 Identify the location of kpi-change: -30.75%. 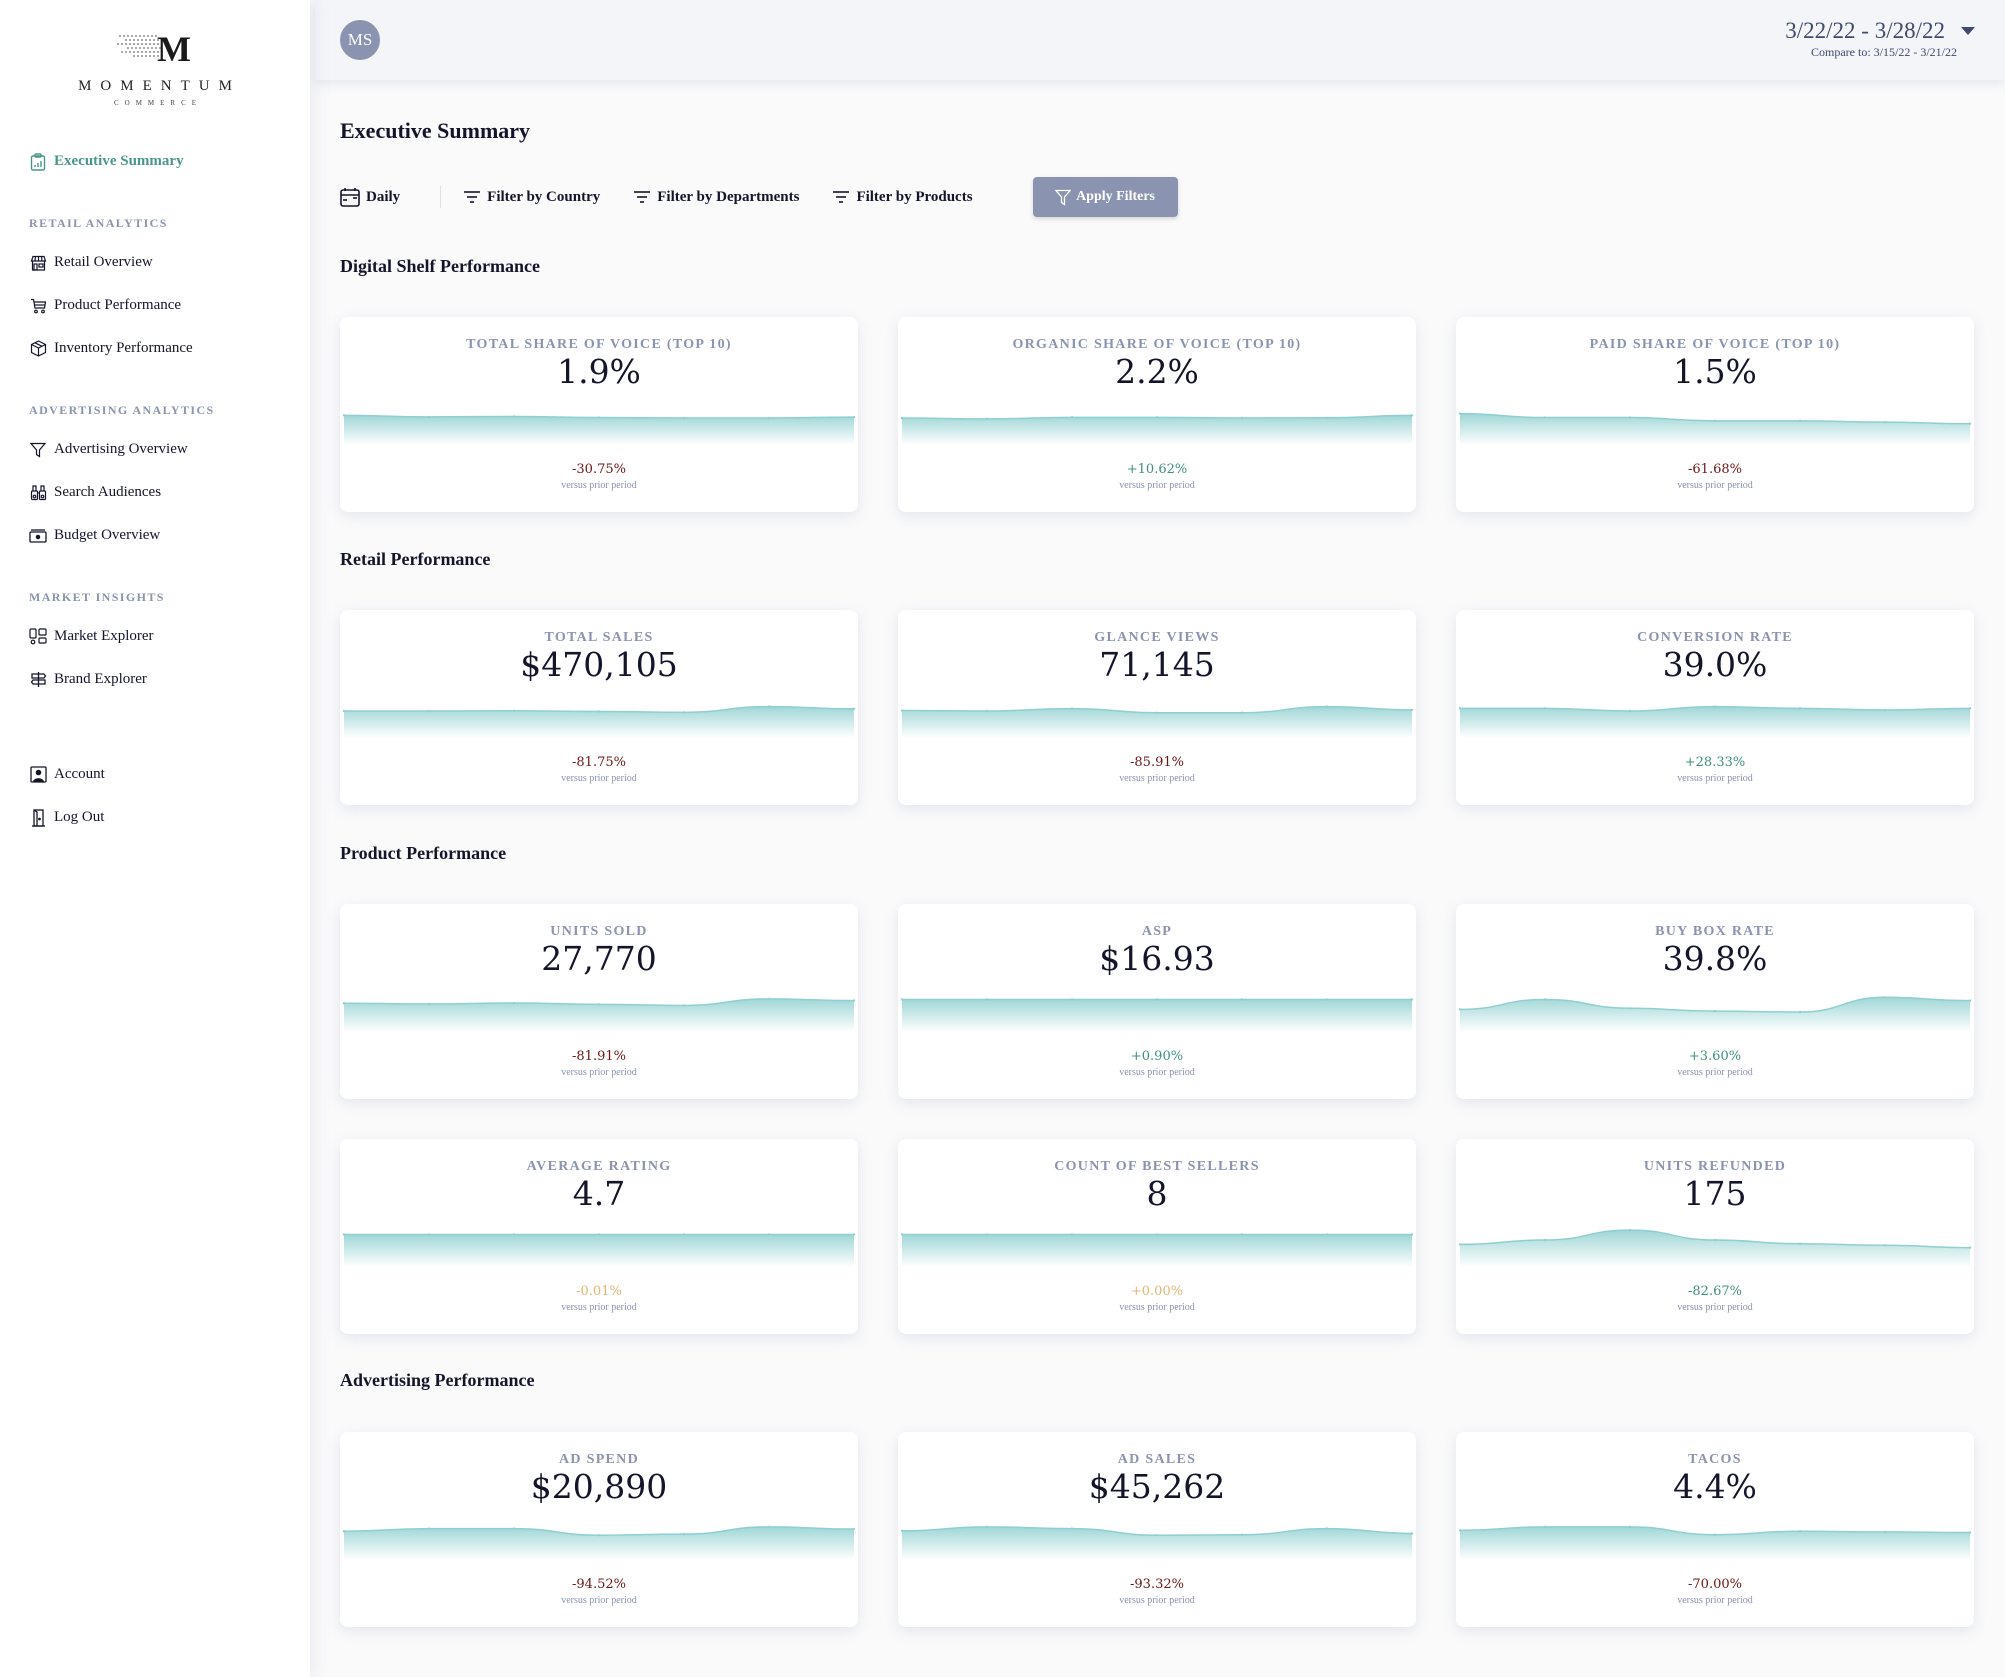
(599, 469).